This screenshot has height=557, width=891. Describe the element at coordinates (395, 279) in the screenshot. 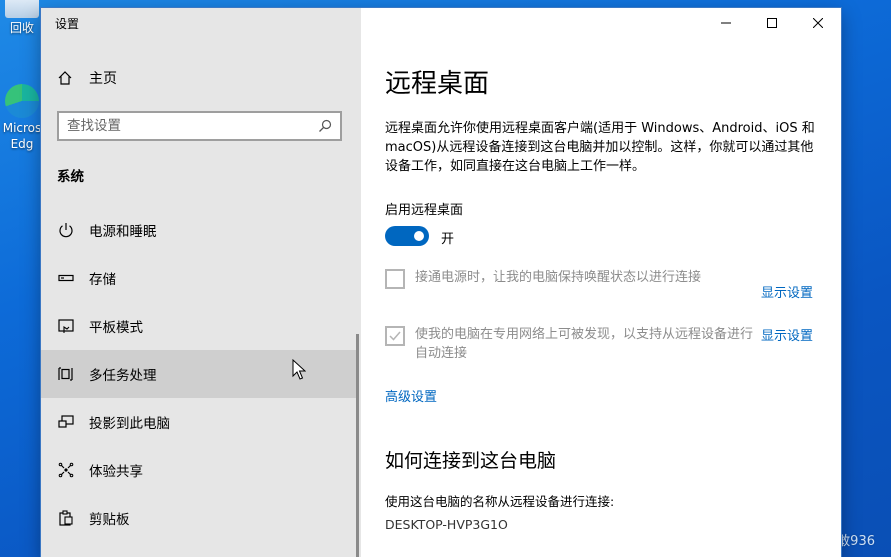

I see `keep-awake-checkbox` at that location.